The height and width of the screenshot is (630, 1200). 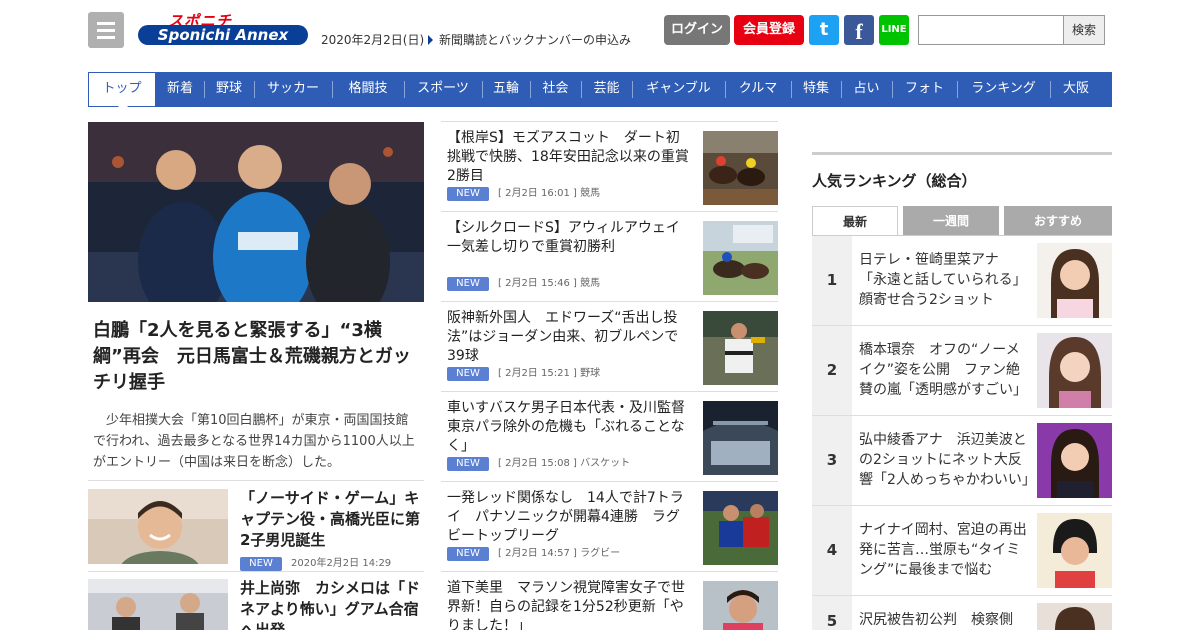 What do you see at coordinates (697, 30) in the screenshot?
I see `login-button: ログイン` at bounding box center [697, 30].